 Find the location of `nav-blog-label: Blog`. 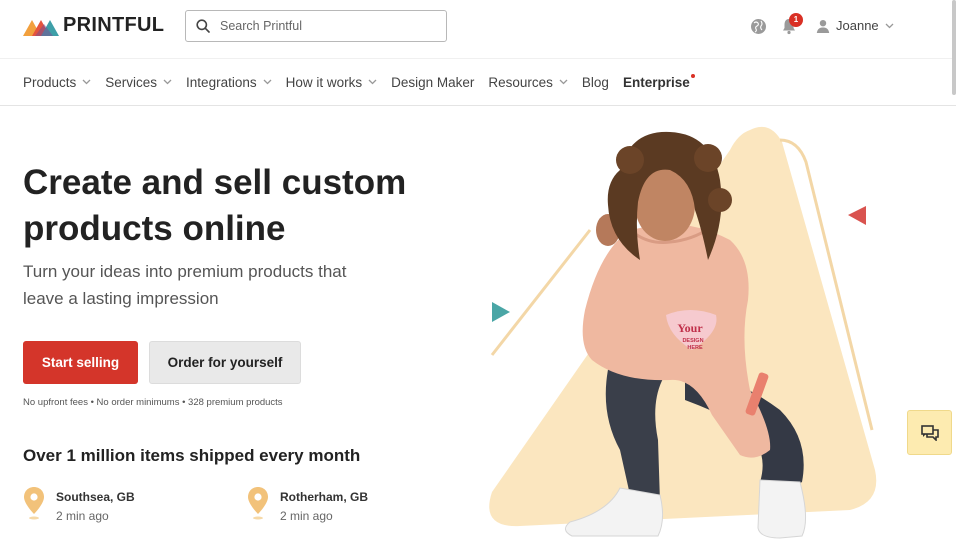

nav-blog-label: Blog is located at coordinates (595, 82).